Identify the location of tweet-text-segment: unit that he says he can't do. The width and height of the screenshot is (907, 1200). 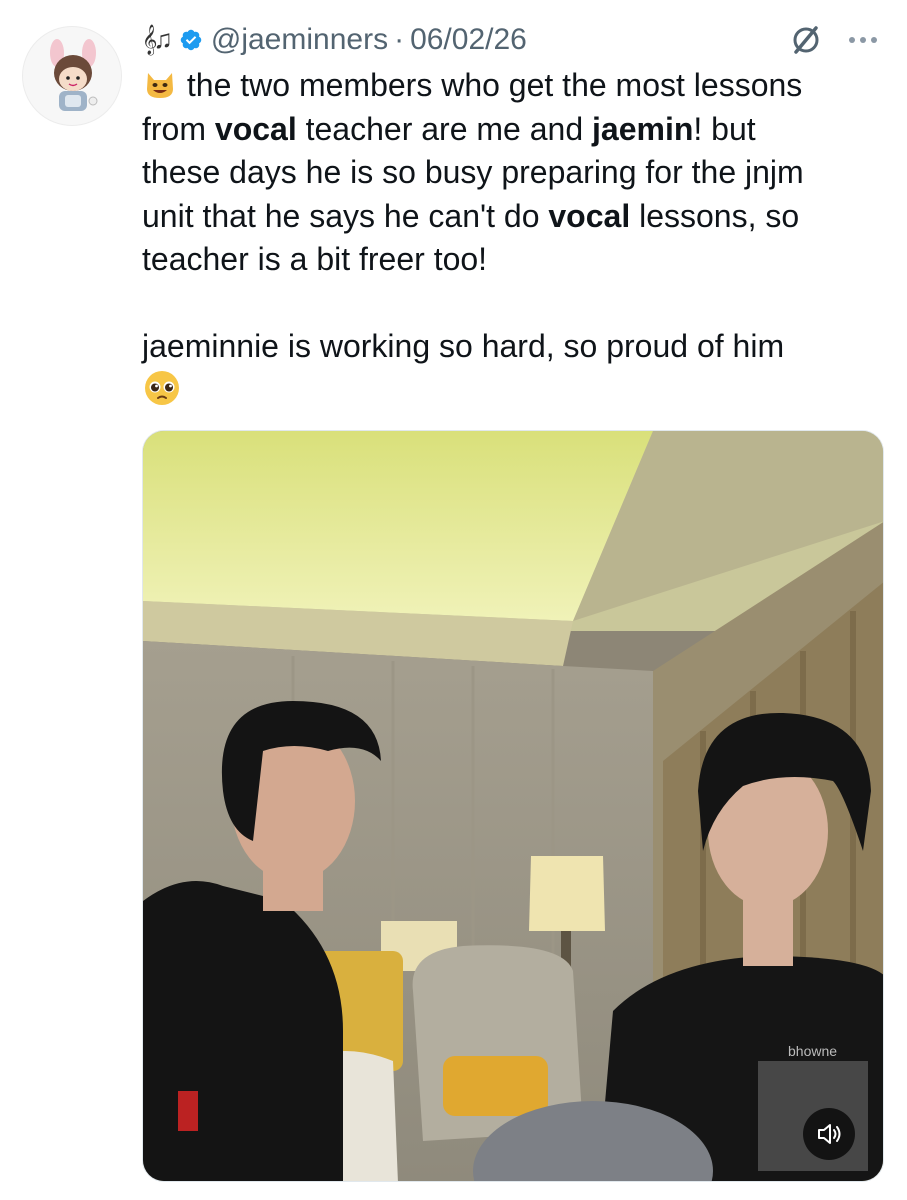
(345, 215).